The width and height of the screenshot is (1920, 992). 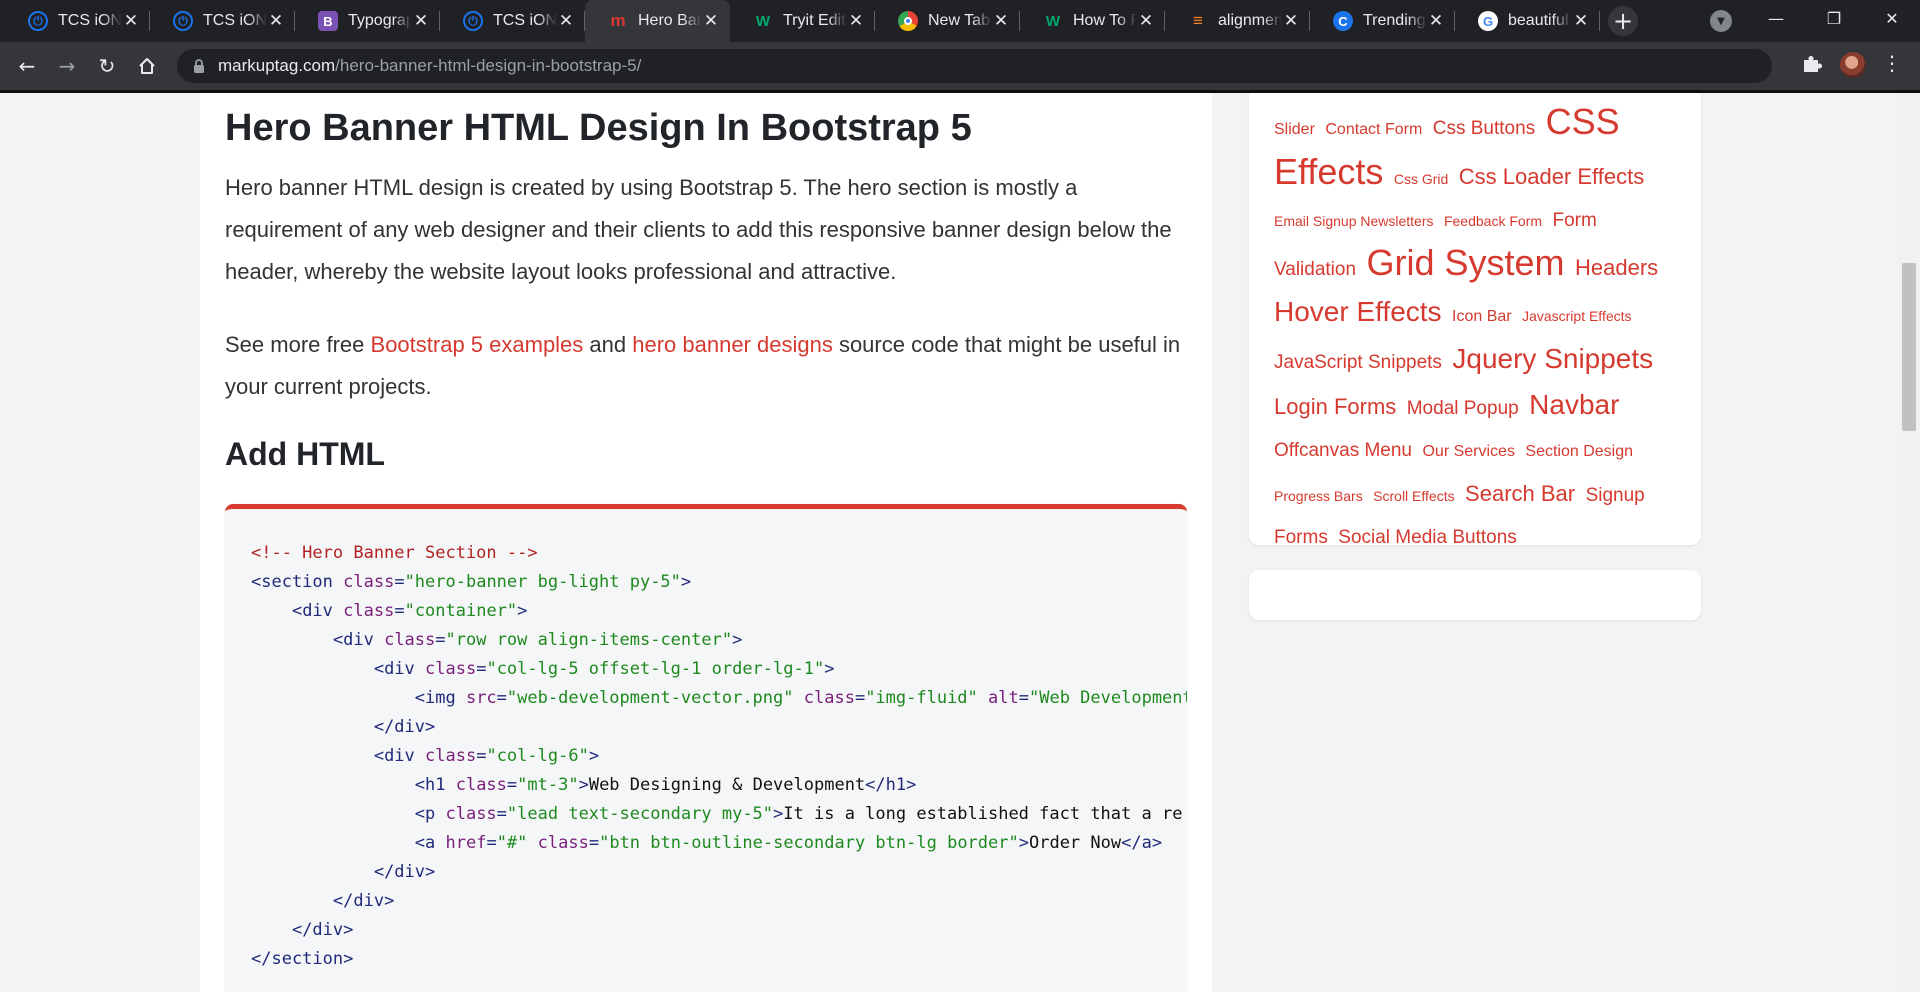 I want to click on code-token: "col-lg-5 offset-lg-1 order-lg-1", so click(x=655, y=669).